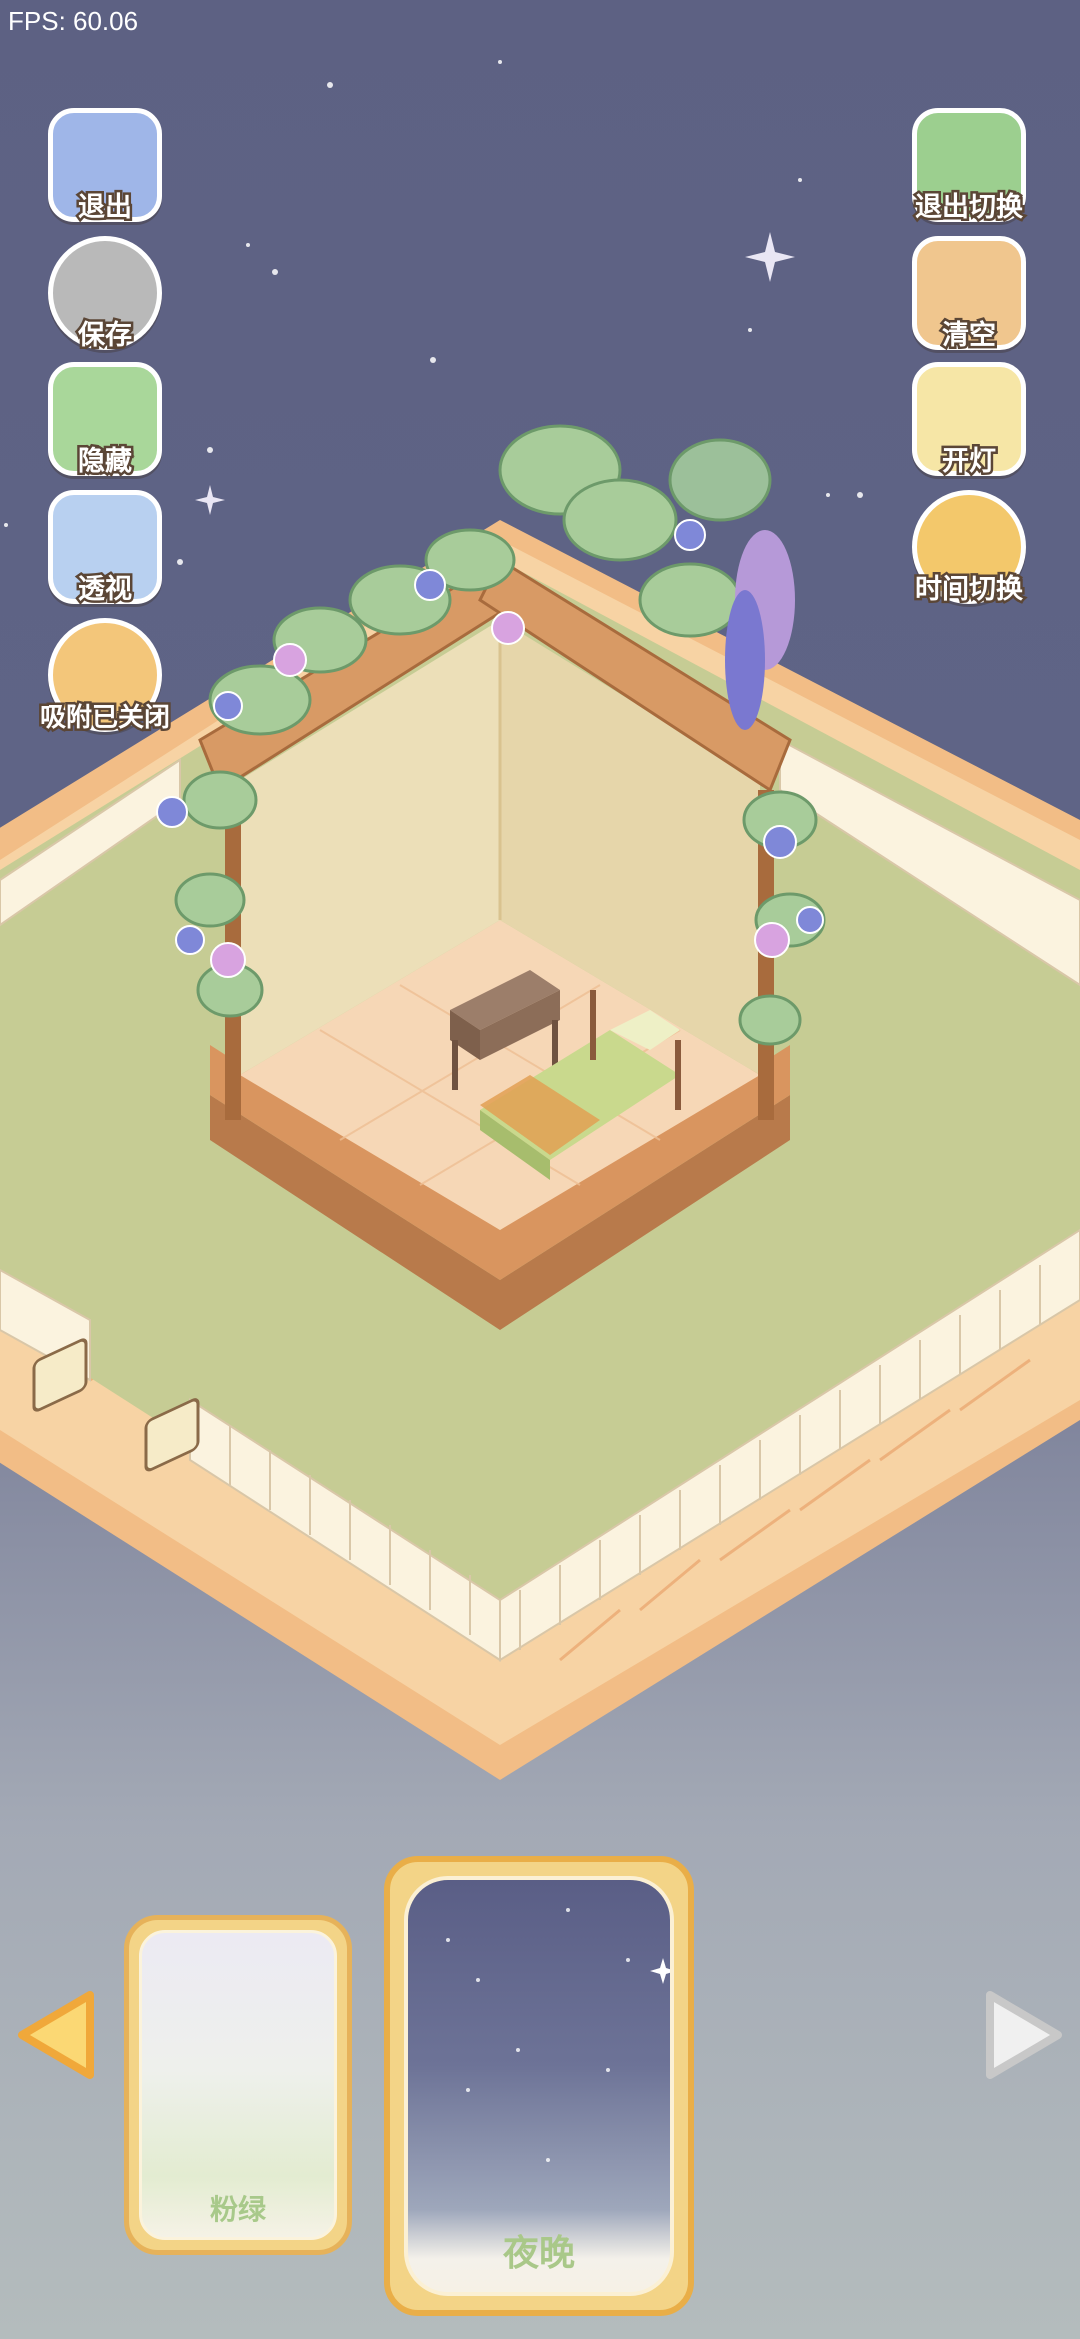  I want to click on save-label: 保存, so click(105, 336).